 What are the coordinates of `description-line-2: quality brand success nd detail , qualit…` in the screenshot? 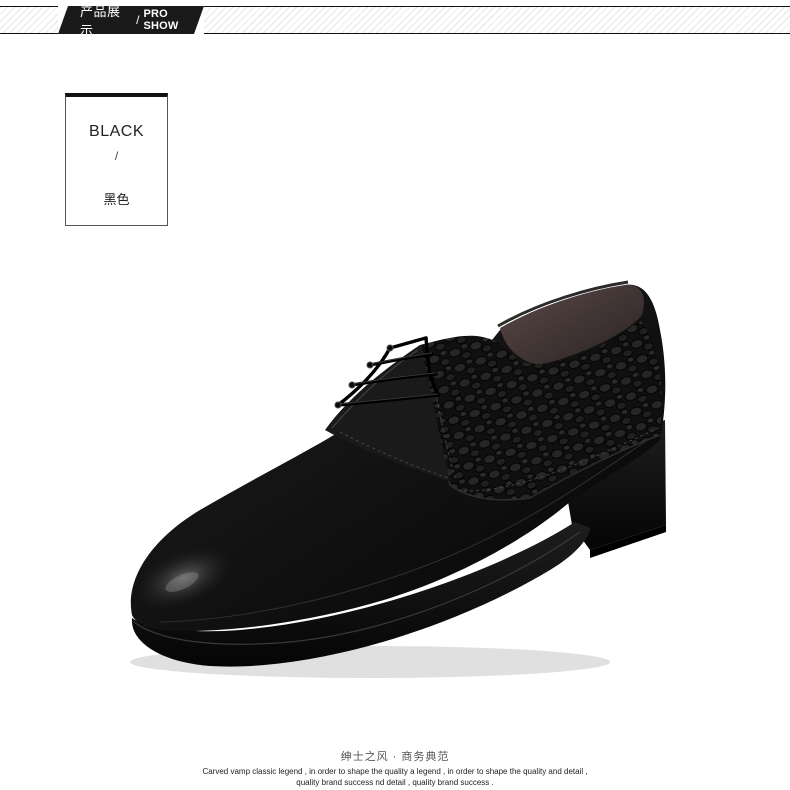 It's located at (395, 782).